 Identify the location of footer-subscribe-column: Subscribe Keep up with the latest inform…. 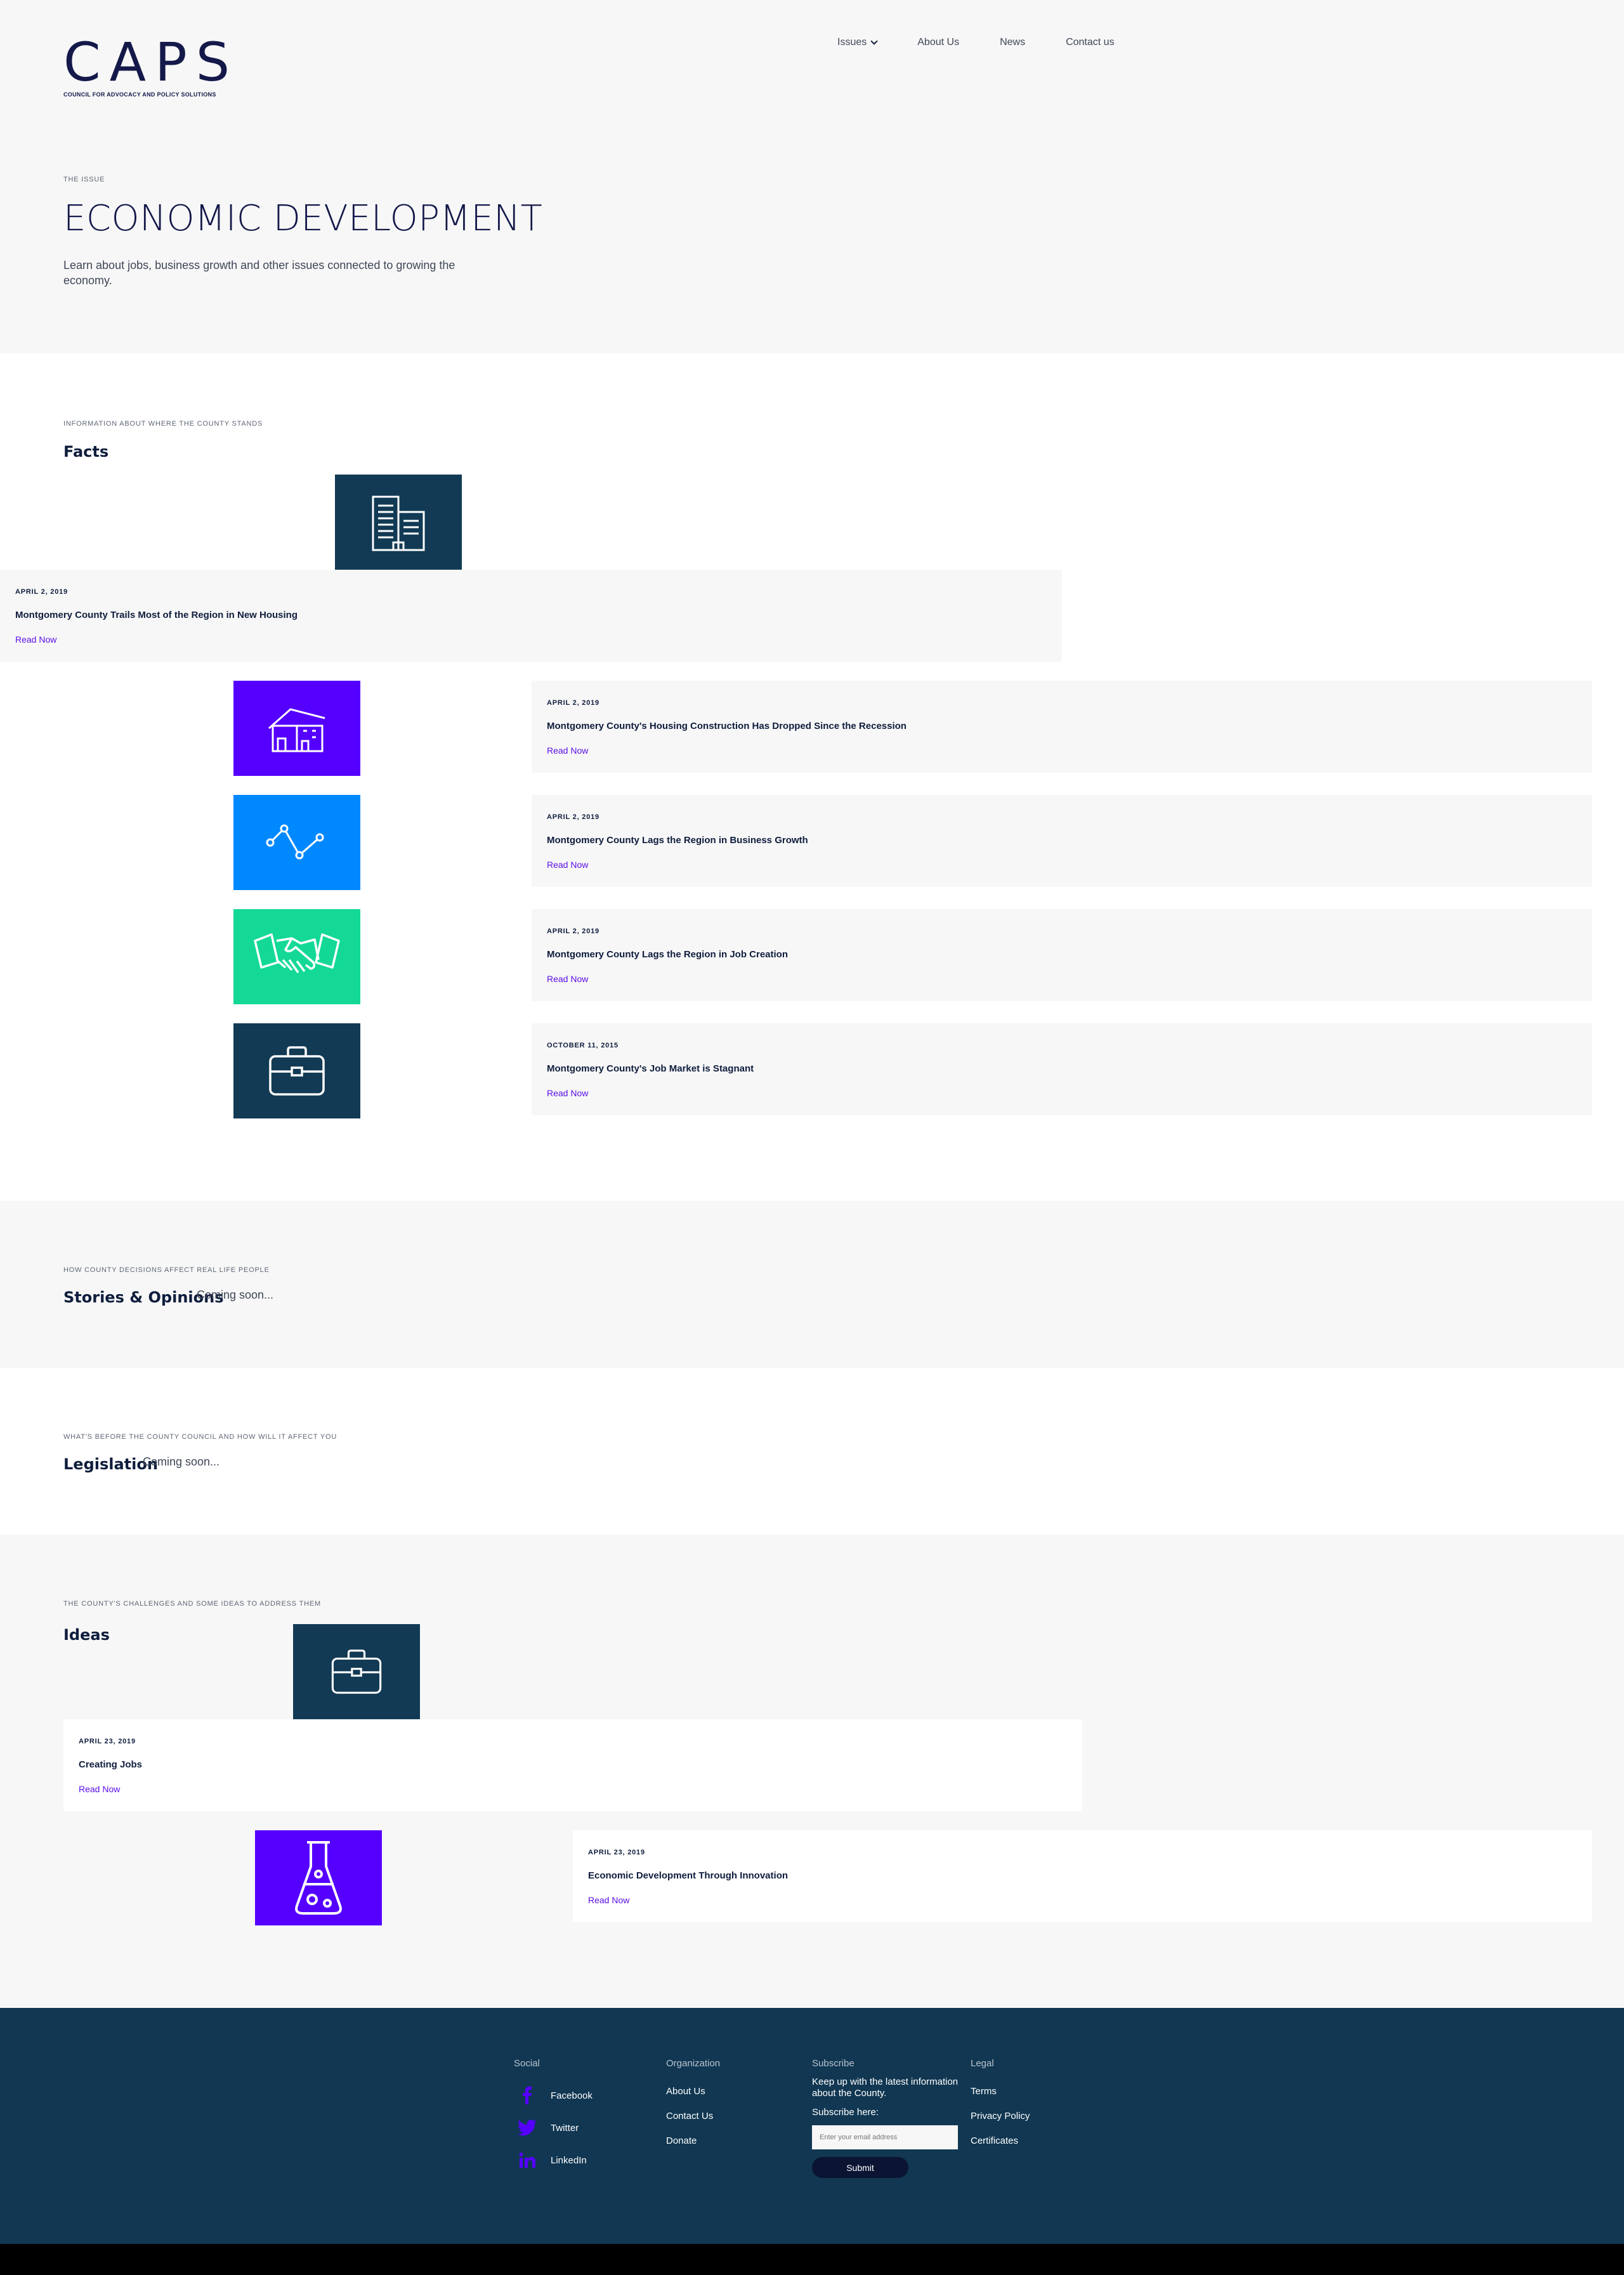
(888, 2118).